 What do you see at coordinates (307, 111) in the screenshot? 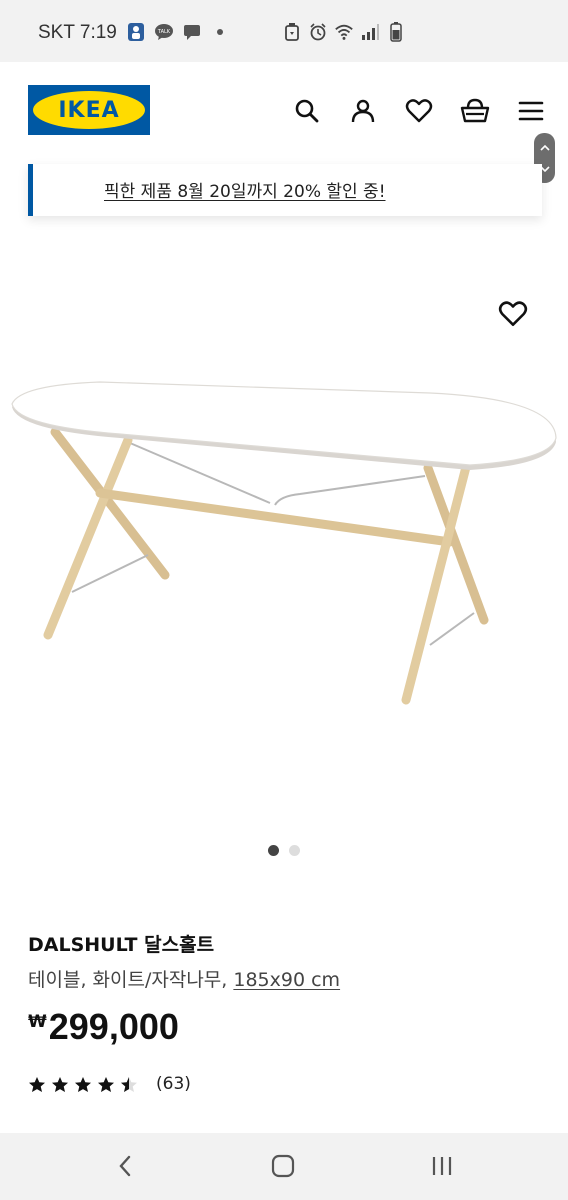
I see `search-icon` at bounding box center [307, 111].